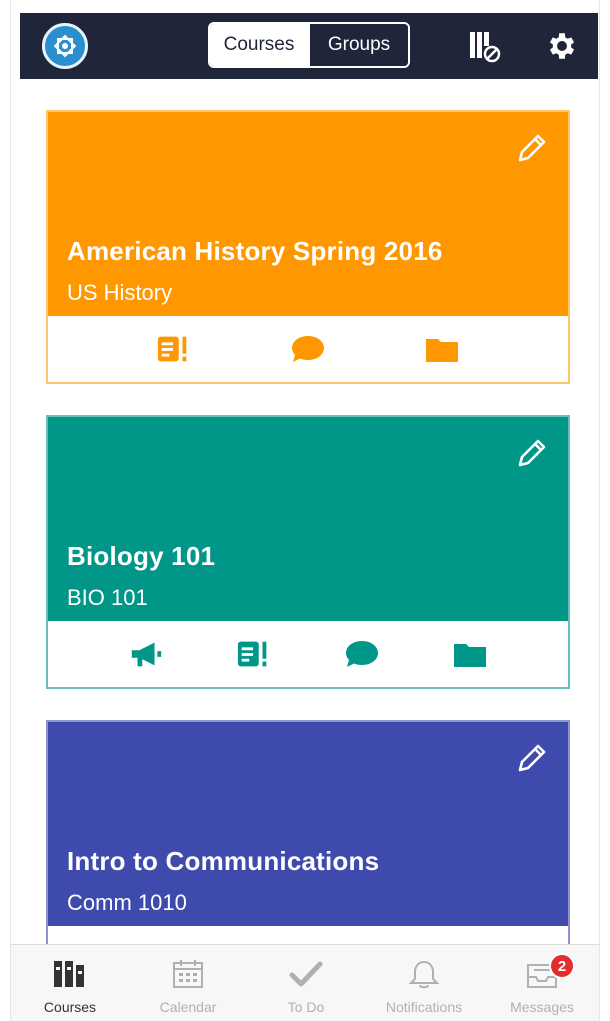  What do you see at coordinates (562, 966) in the screenshot?
I see `unread-badge: 2` at bounding box center [562, 966].